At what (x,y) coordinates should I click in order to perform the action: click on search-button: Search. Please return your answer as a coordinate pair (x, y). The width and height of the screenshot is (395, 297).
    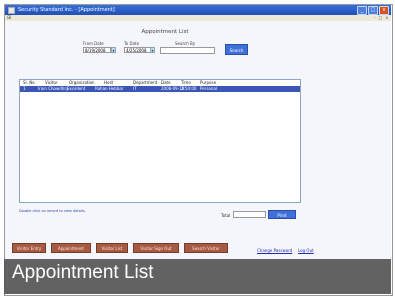
    Looking at the image, I should click on (236, 49).